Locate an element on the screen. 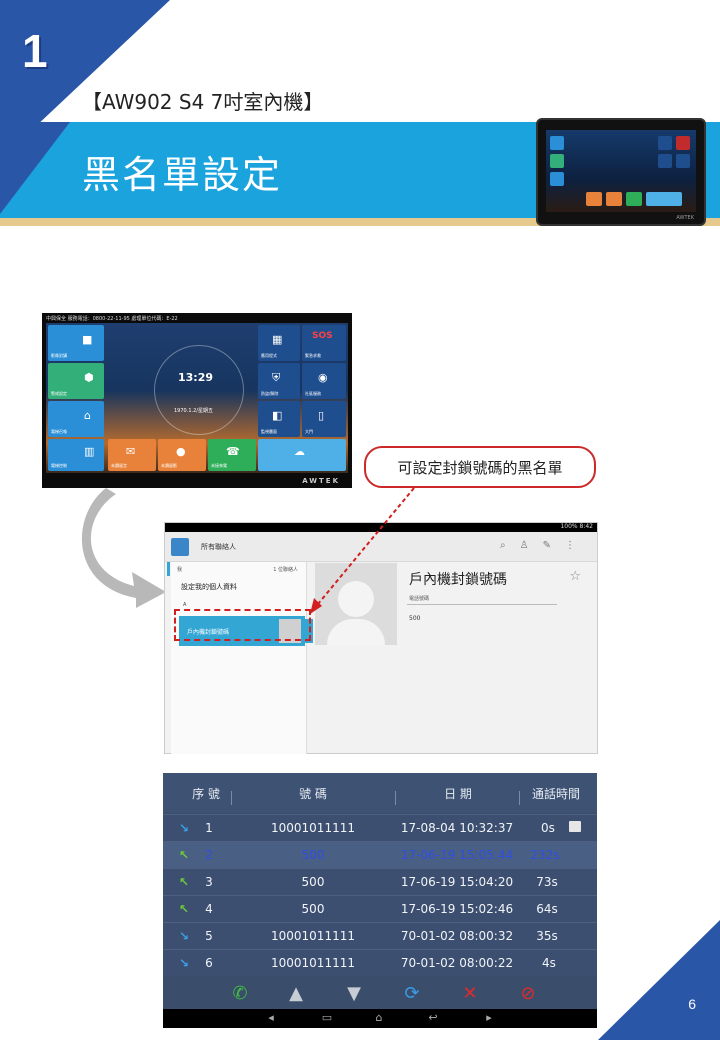 The width and height of the screenshot is (720, 1040). tile-arm-disarm: ⛨ 防盜/解除 is located at coordinates (279, 381).